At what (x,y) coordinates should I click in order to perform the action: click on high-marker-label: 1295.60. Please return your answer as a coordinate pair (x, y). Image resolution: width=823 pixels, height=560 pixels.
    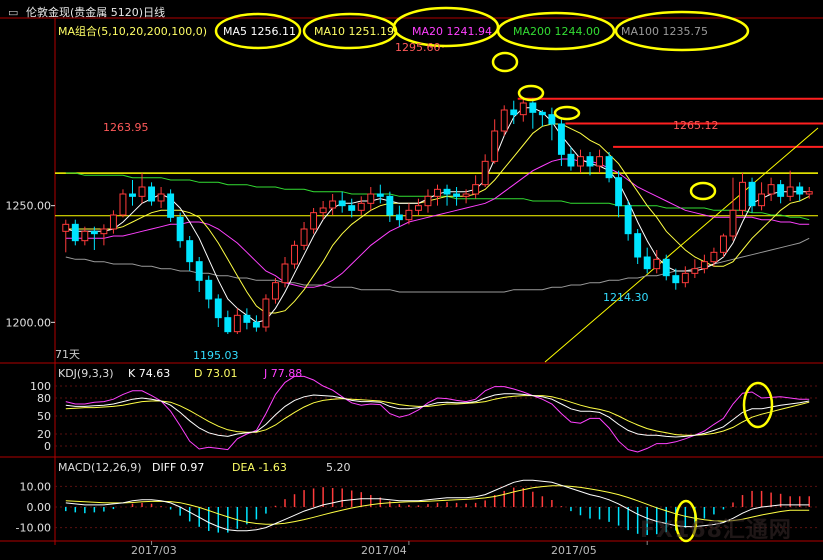
    Looking at the image, I should click on (418, 47).